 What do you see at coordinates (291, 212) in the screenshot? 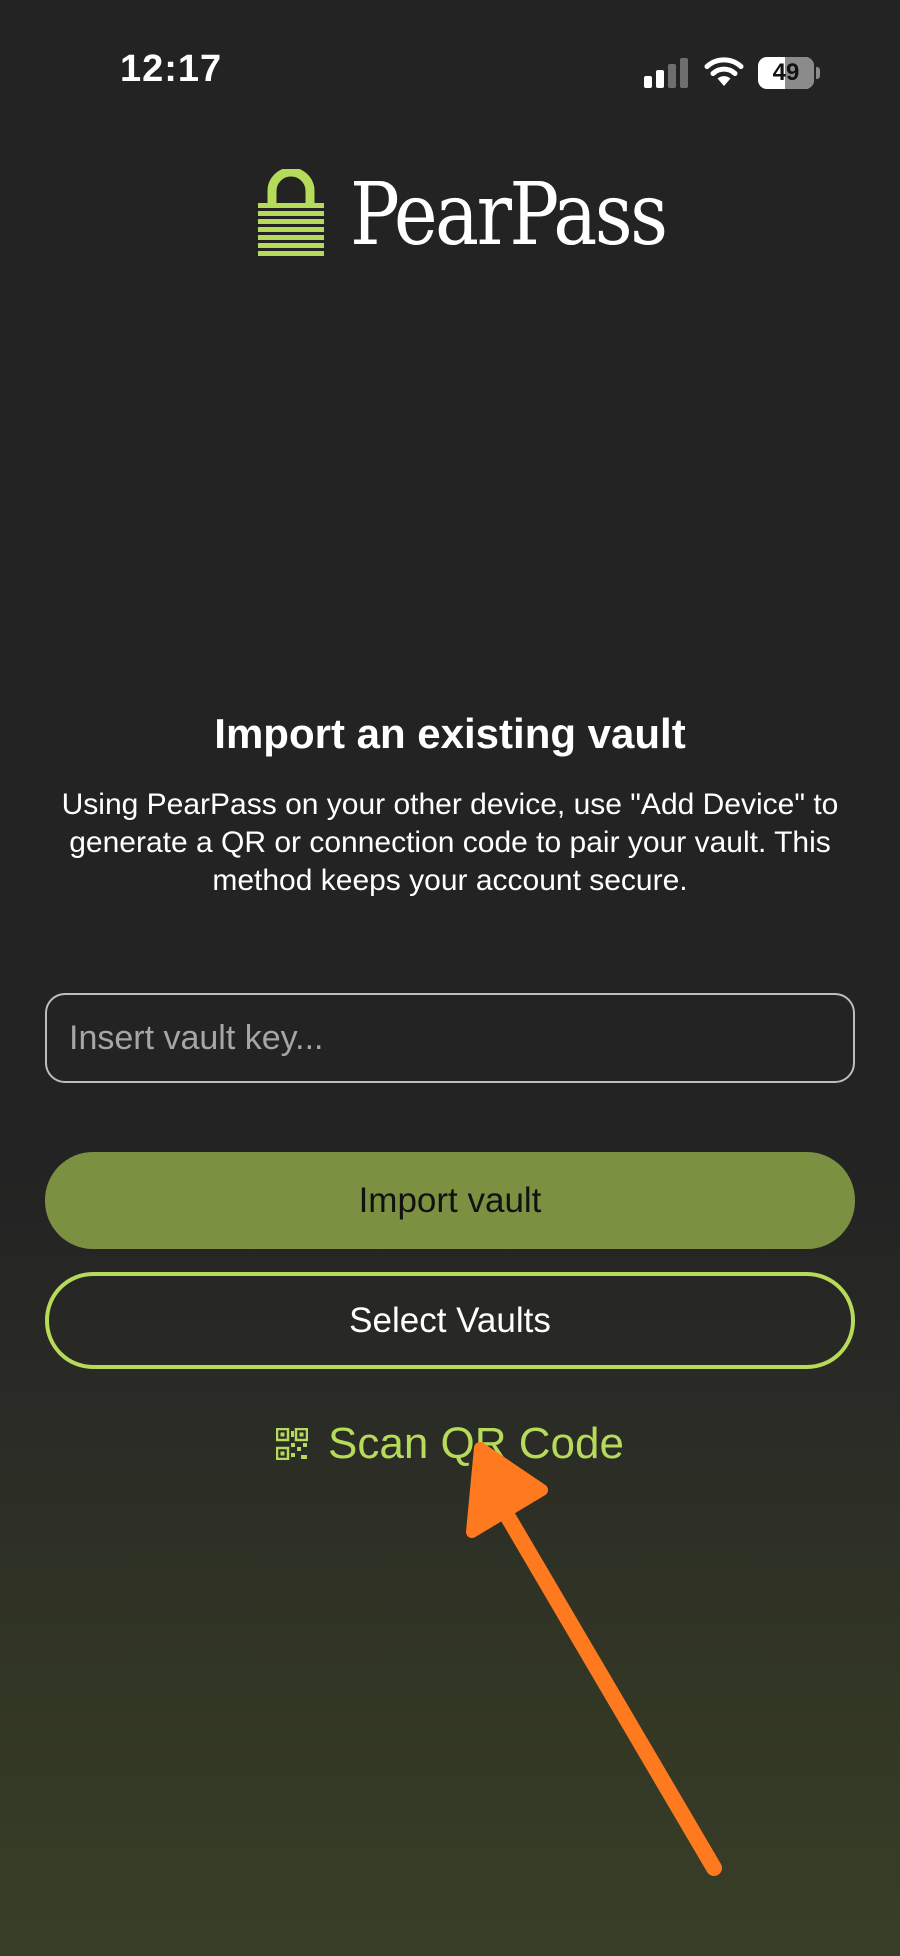
I see `padlock-icon` at bounding box center [291, 212].